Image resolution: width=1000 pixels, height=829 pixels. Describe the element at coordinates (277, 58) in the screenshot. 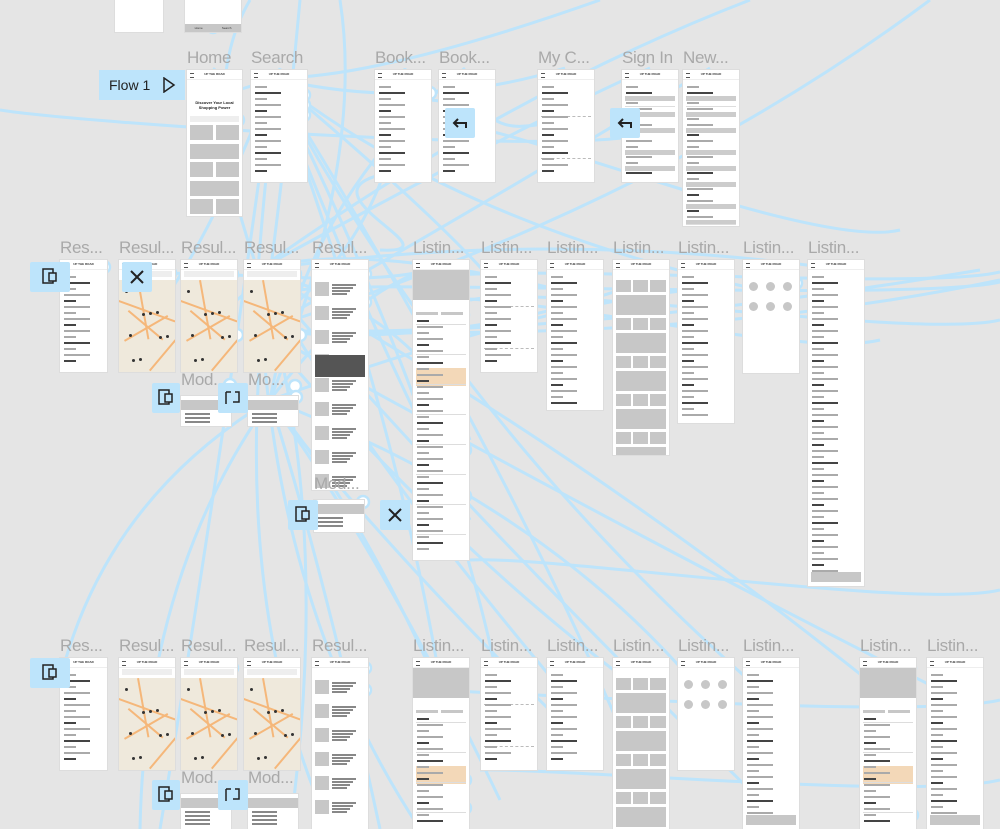

I see `frame-label: Search` at that location.